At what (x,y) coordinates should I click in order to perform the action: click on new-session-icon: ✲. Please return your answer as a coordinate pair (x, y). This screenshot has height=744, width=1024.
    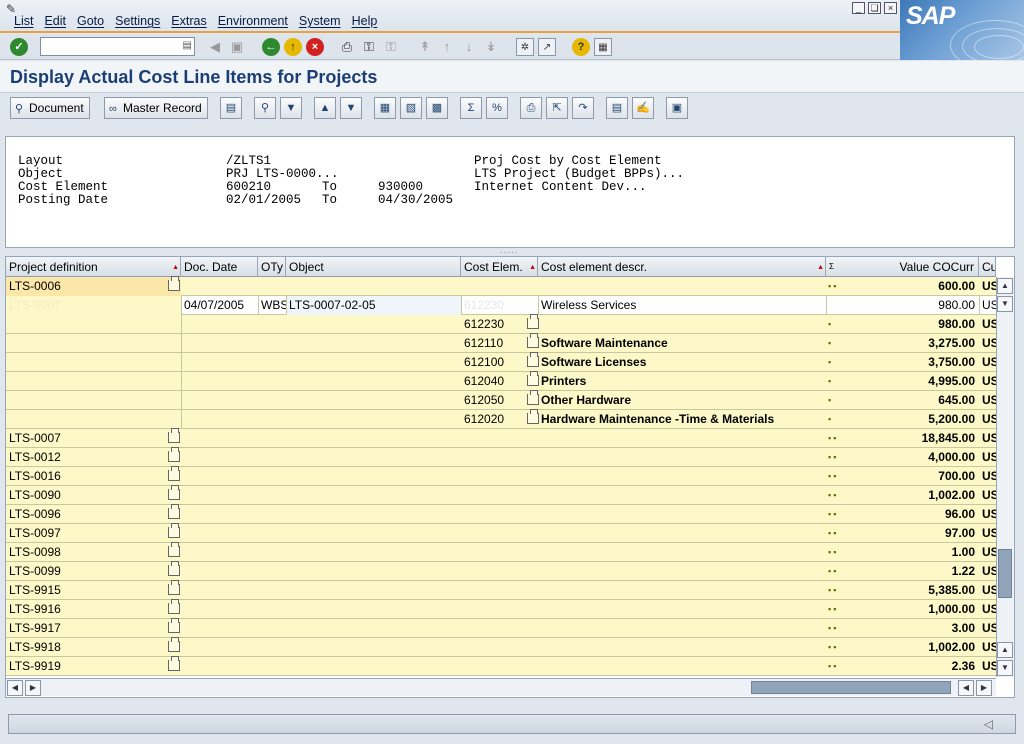
    Looking at the image, I should click on (525, 47).